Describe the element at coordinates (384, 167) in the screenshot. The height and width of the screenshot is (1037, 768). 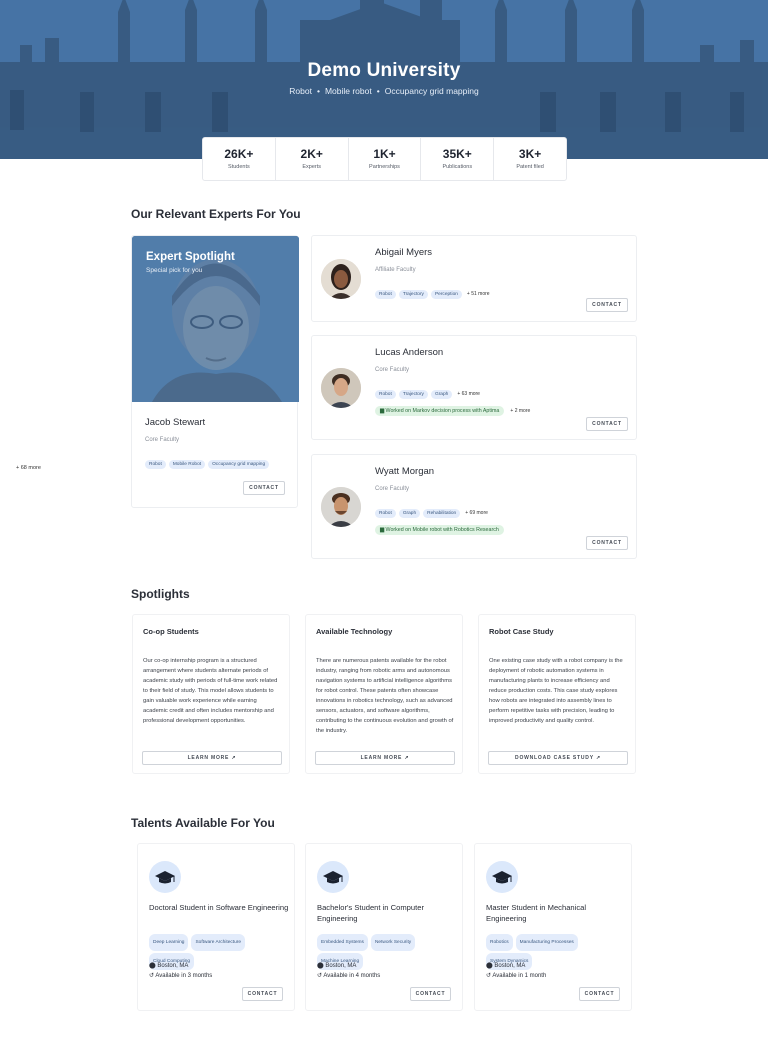
I see `stat-label: Partnerships` at that location.